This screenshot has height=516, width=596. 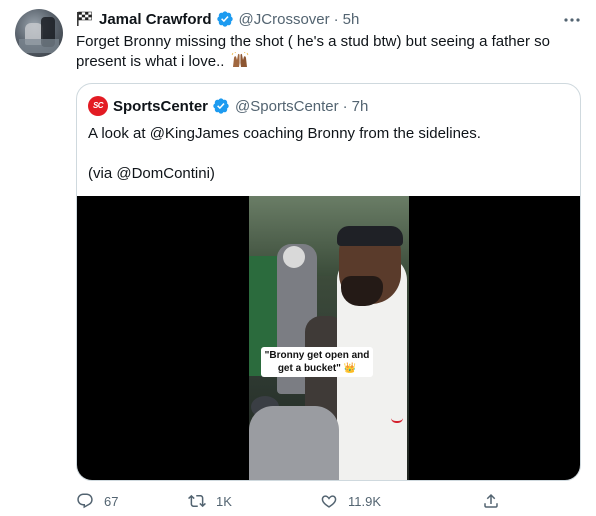 I want to click on quoted-tweet-header: SC SportsCenter @SportsCenter · 7h, so click(x=228, y=106).